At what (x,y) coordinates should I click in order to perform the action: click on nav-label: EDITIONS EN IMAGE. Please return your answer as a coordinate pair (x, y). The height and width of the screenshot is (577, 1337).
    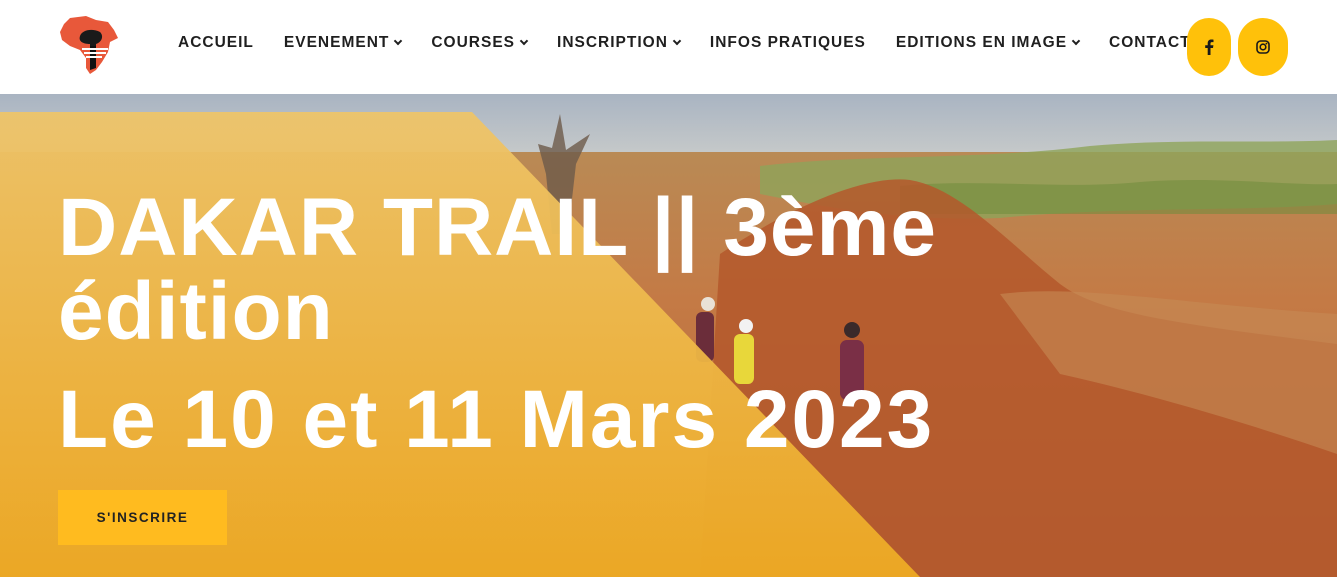
    Looking at the image, I should click on (981, 42).